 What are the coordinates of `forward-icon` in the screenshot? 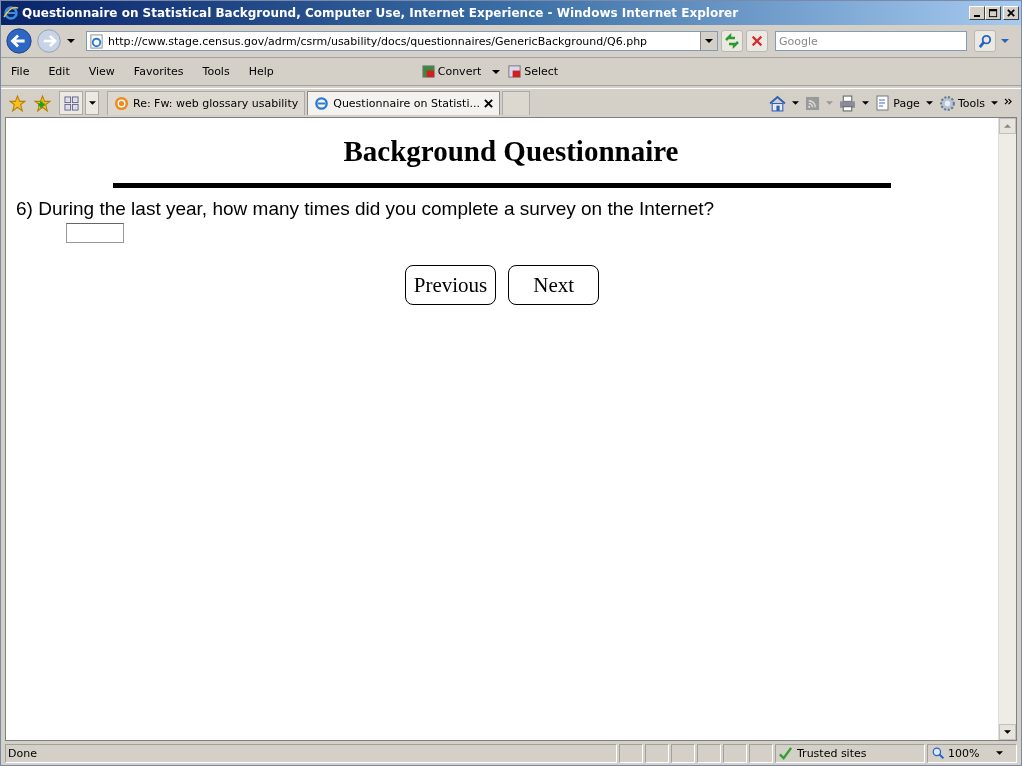 It's located at (49, 41).